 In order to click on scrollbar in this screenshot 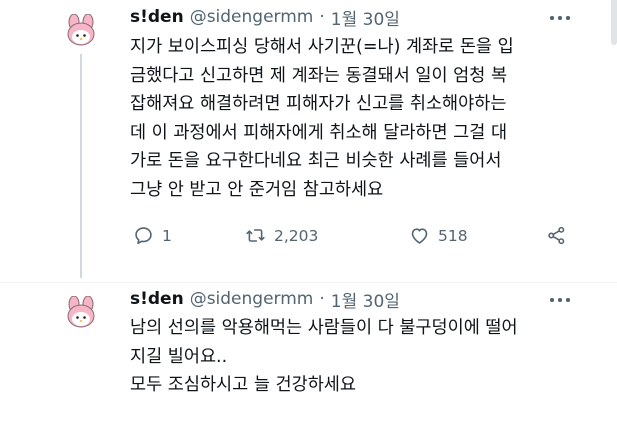, I will do `click(614, 22)`.